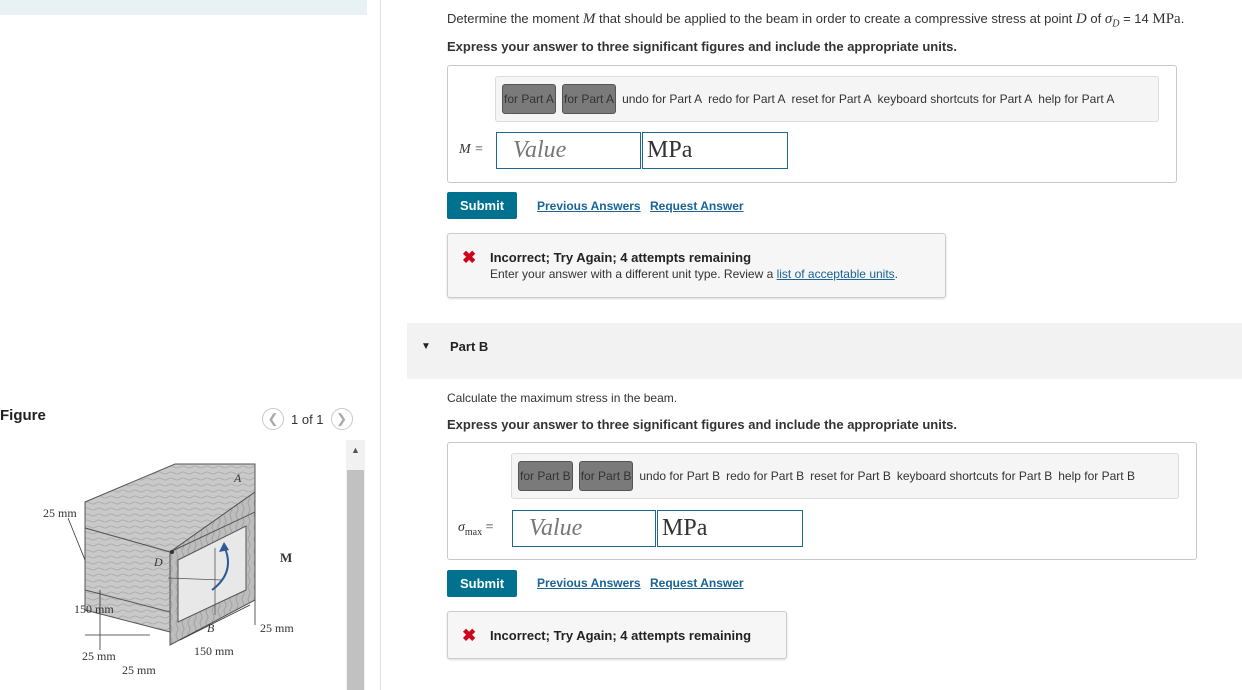  What do you see at coordinates (471, 149) in the screenshot?
I see `part-a-var-label: M =` at bounding box center [471, 149].